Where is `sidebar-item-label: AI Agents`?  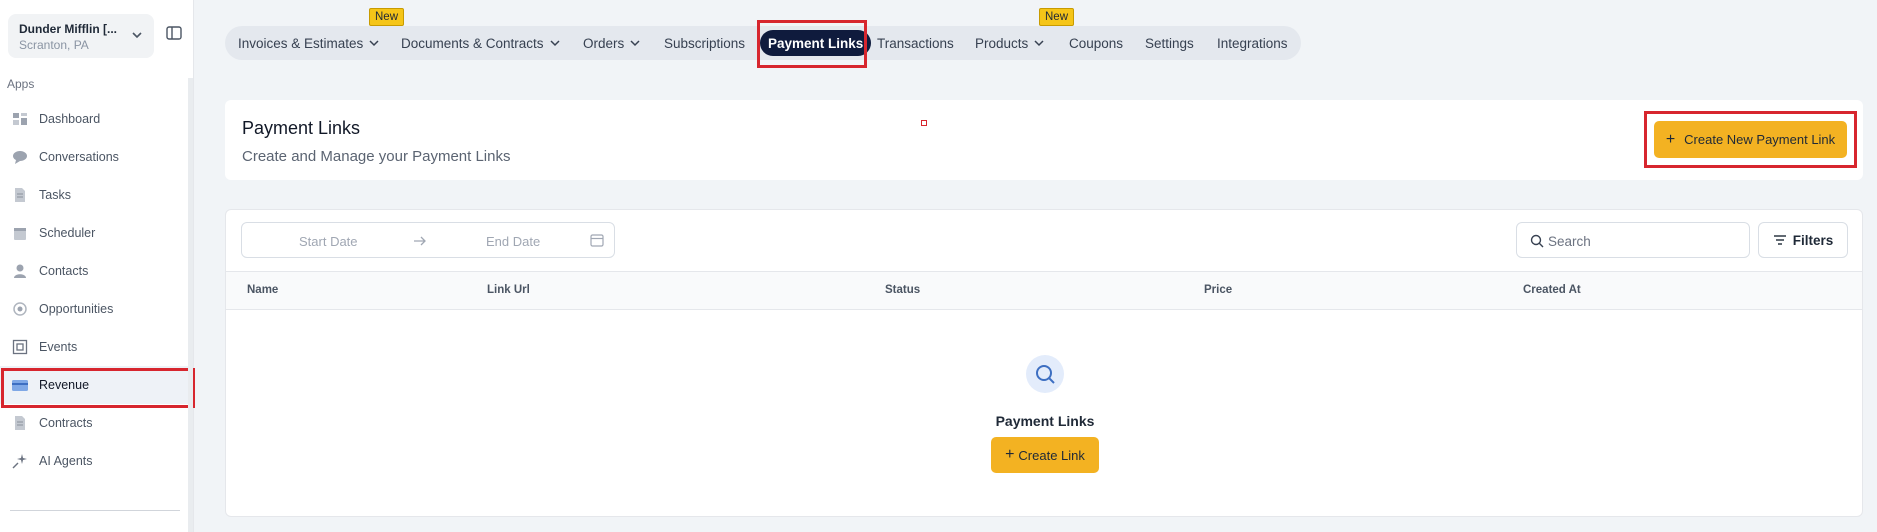
sidebar-item-label: AI Agents is located at coordinates (66, 461).